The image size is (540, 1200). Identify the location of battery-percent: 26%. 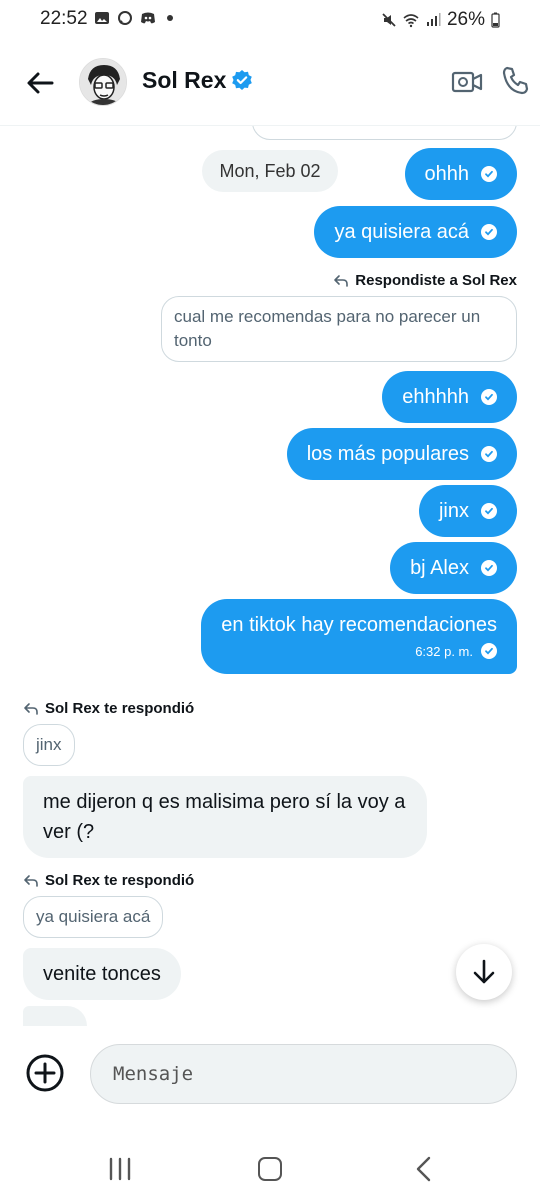
(465, 19).